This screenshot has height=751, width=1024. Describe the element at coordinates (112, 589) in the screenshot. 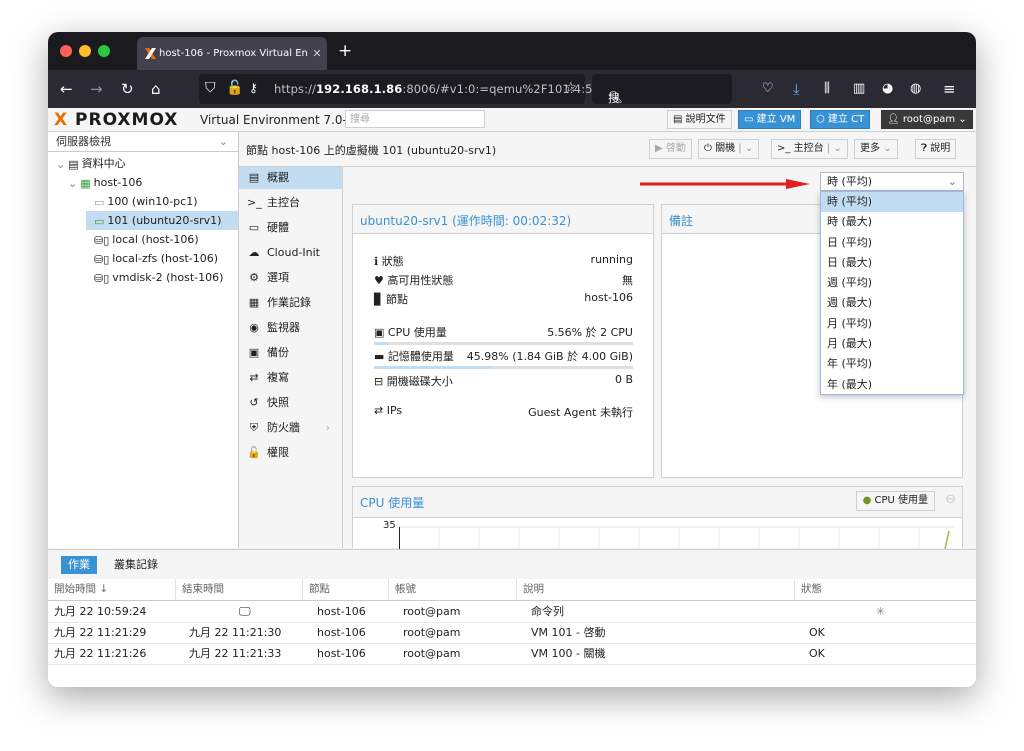

I see `column-start-time: 開始時間 ↓` at that location.